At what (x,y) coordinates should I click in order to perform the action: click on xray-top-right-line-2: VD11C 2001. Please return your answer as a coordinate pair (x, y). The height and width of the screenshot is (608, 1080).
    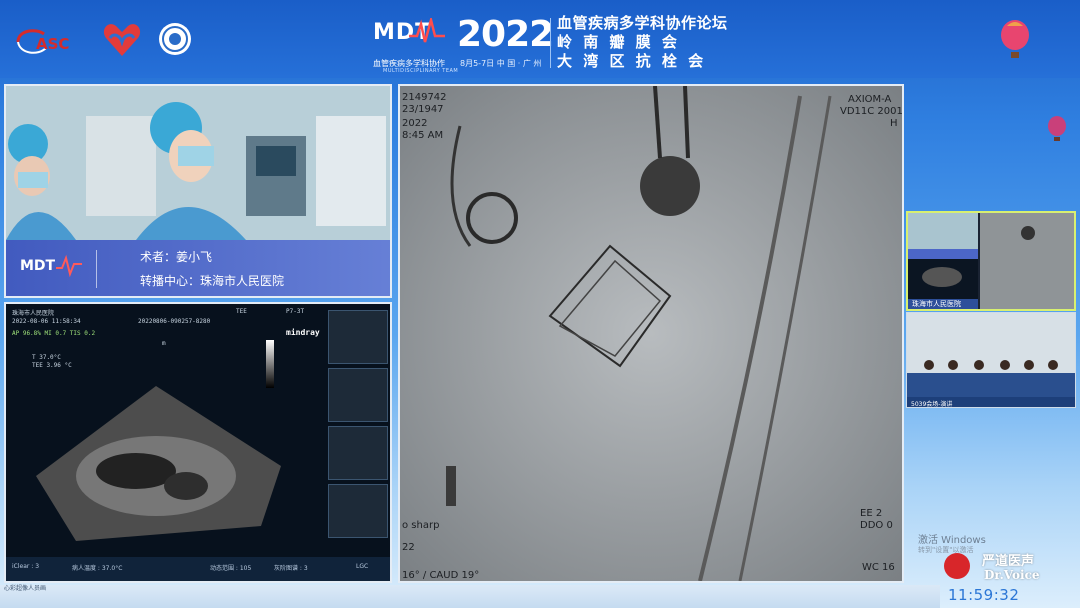
    Looking at the image, I should click on (871, 111).